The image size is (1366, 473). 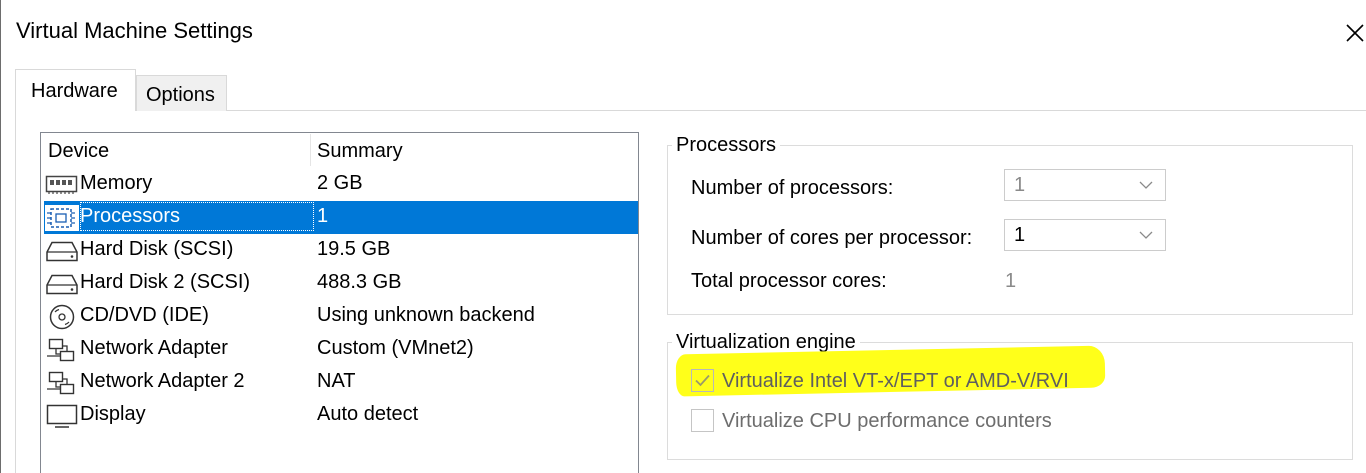 I want to click on column-header-device: Device, so click(x=78, y=151).